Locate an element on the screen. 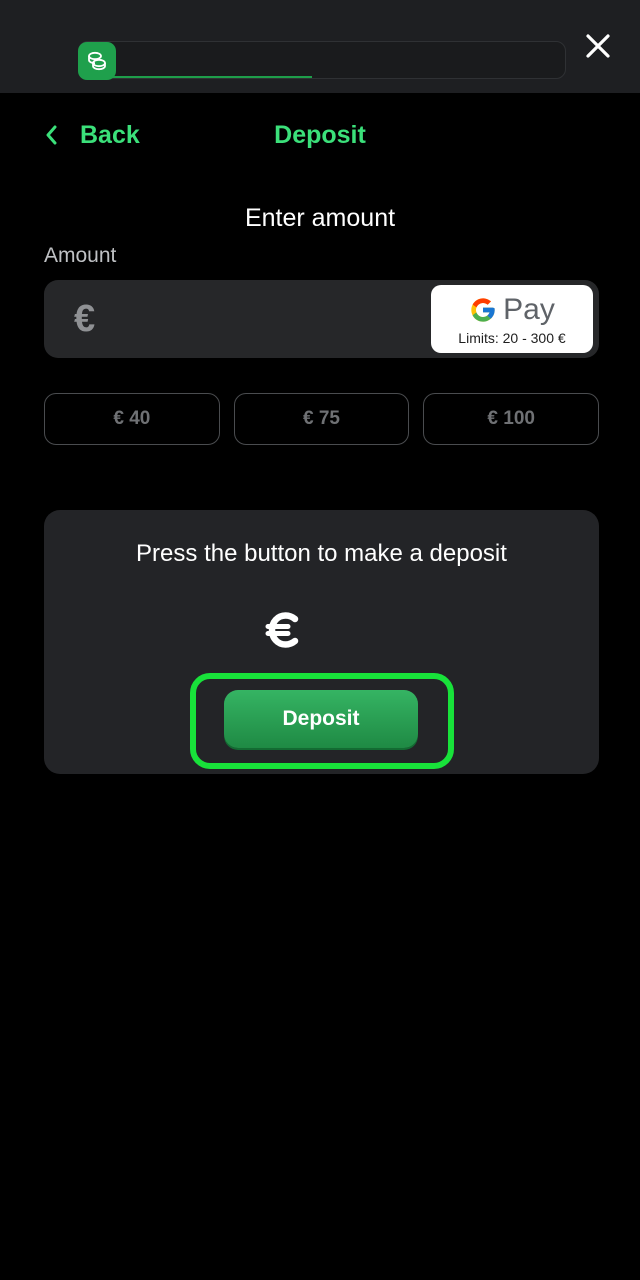  back-label: Back is located at coordinates (110, 134).